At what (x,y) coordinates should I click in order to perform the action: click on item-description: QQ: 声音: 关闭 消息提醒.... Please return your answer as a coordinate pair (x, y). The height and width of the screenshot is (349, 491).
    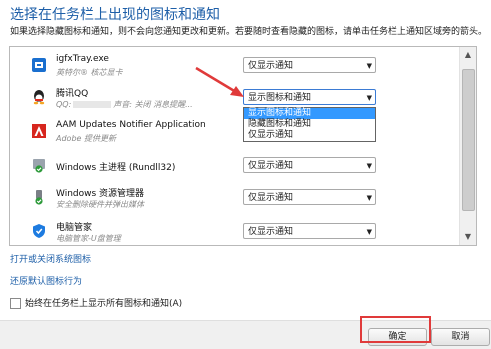
    Looking at the image, I should click on (124, 104).